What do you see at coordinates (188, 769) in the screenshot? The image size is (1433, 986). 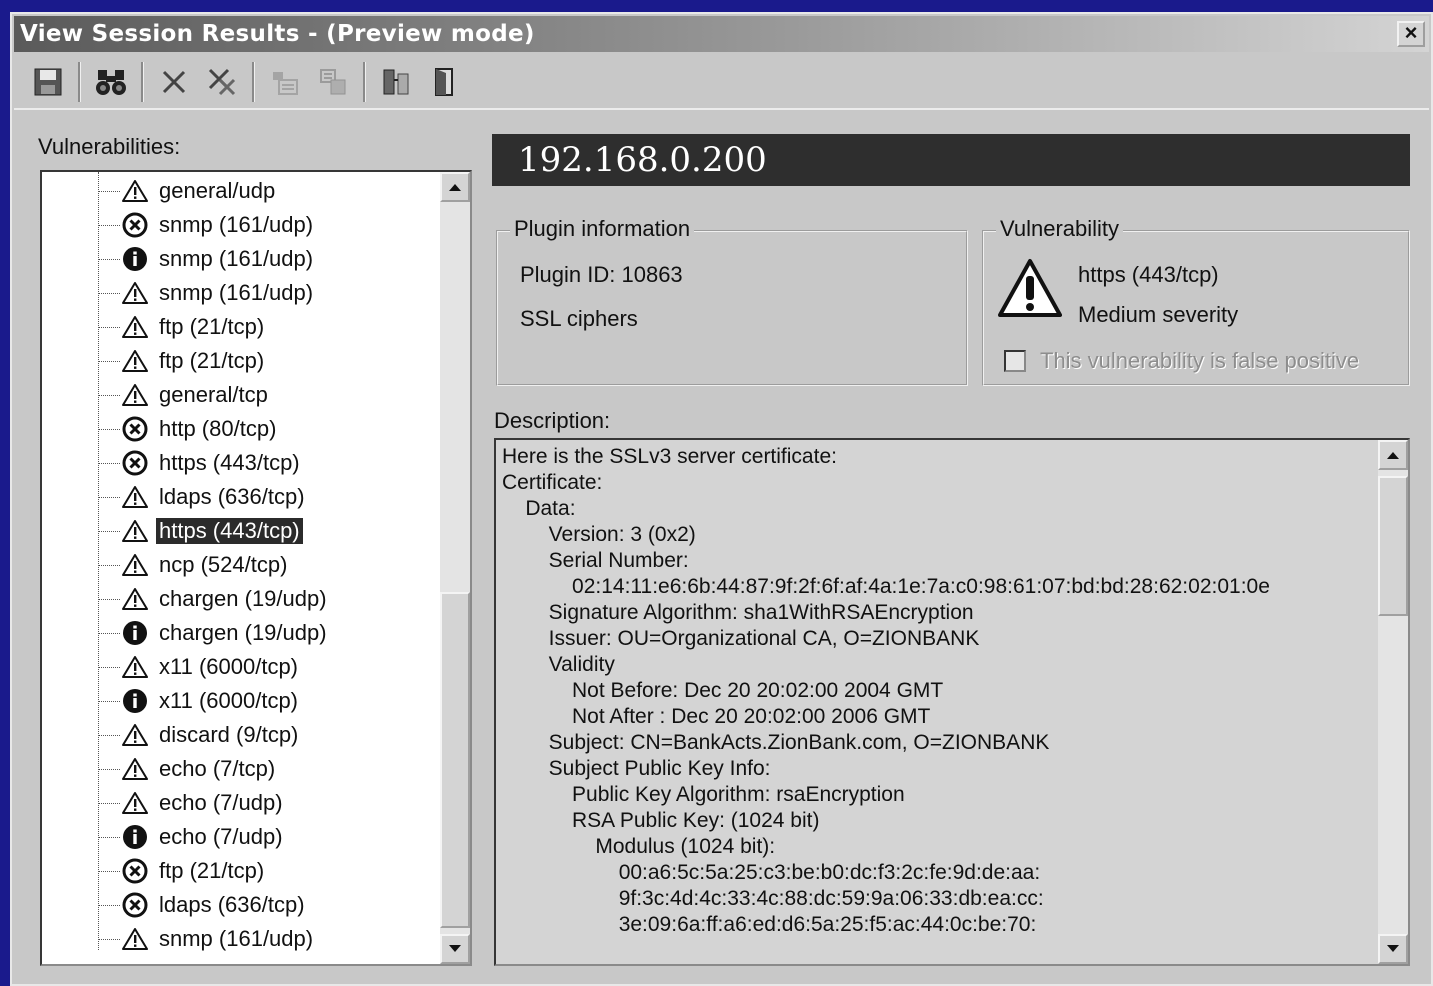 I see `tree-item: echo (7/tcp)` at bounding box center [188, 769].